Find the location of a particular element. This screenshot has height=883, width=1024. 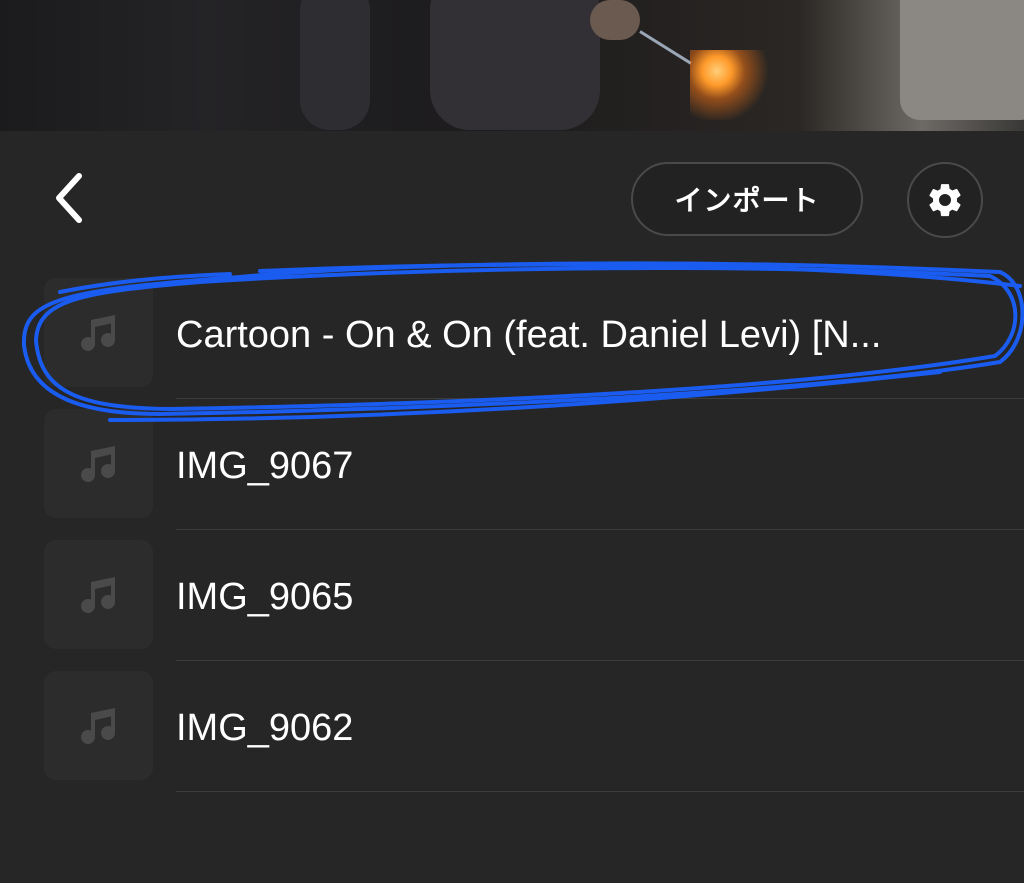

chevron-left-icon is located at coordinates (69, 198).